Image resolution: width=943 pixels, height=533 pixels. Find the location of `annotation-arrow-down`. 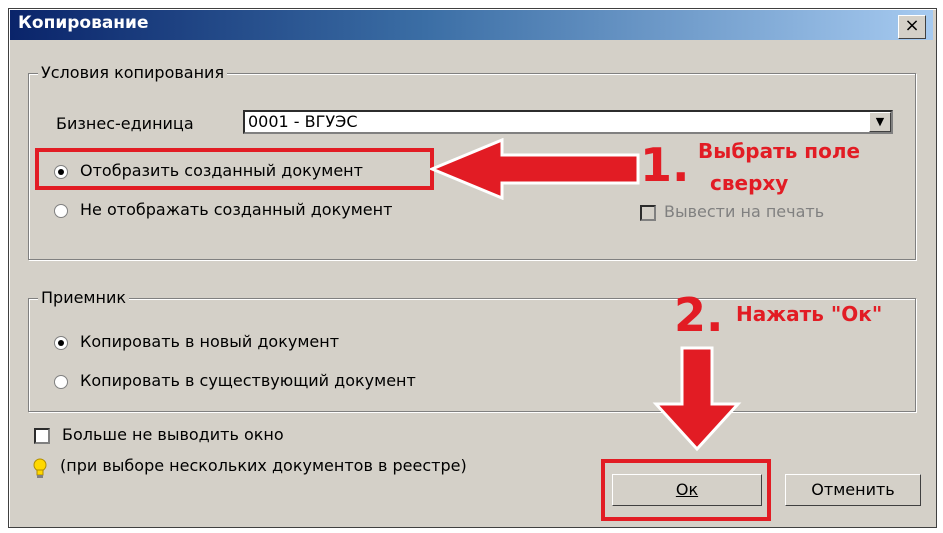

annotation-arrow-down is located at coordinates (697, 399).